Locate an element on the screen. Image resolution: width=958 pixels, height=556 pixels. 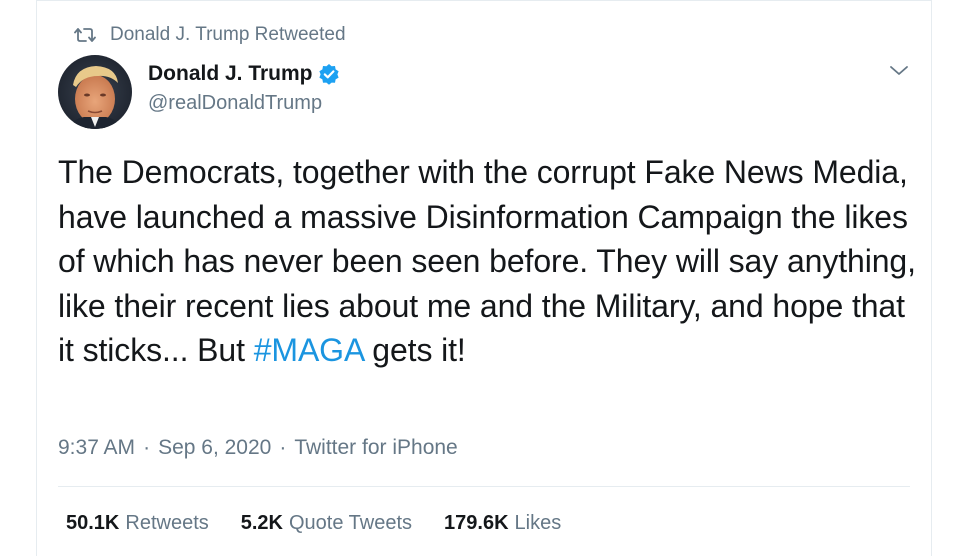
retweets-count: 50.1K is located at coordinates (93, 523).